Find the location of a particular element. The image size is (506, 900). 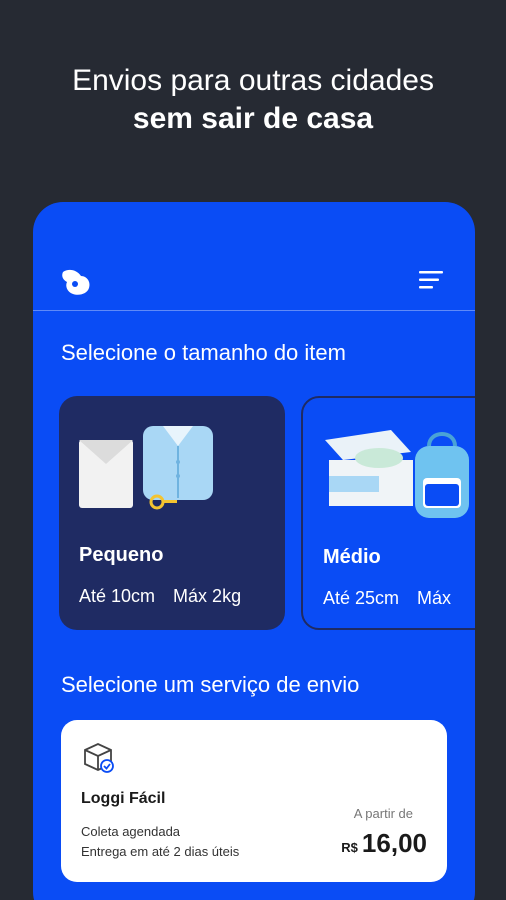

service-price: R$ 16,00 is located at coordinates (384, 843).